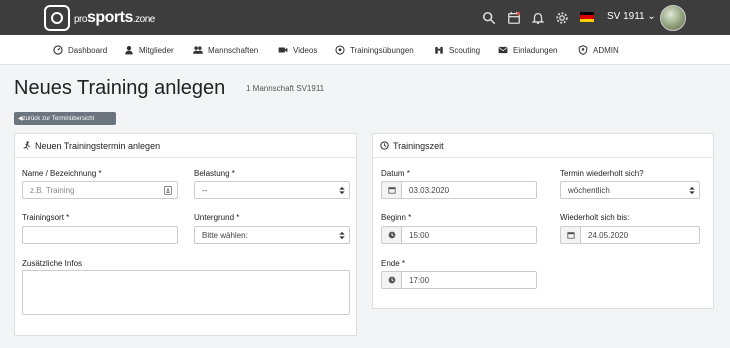  Describe the element at coordinates (217, 217) in the screenshot. I see `untergrund-label: Untergrund *` at that location.